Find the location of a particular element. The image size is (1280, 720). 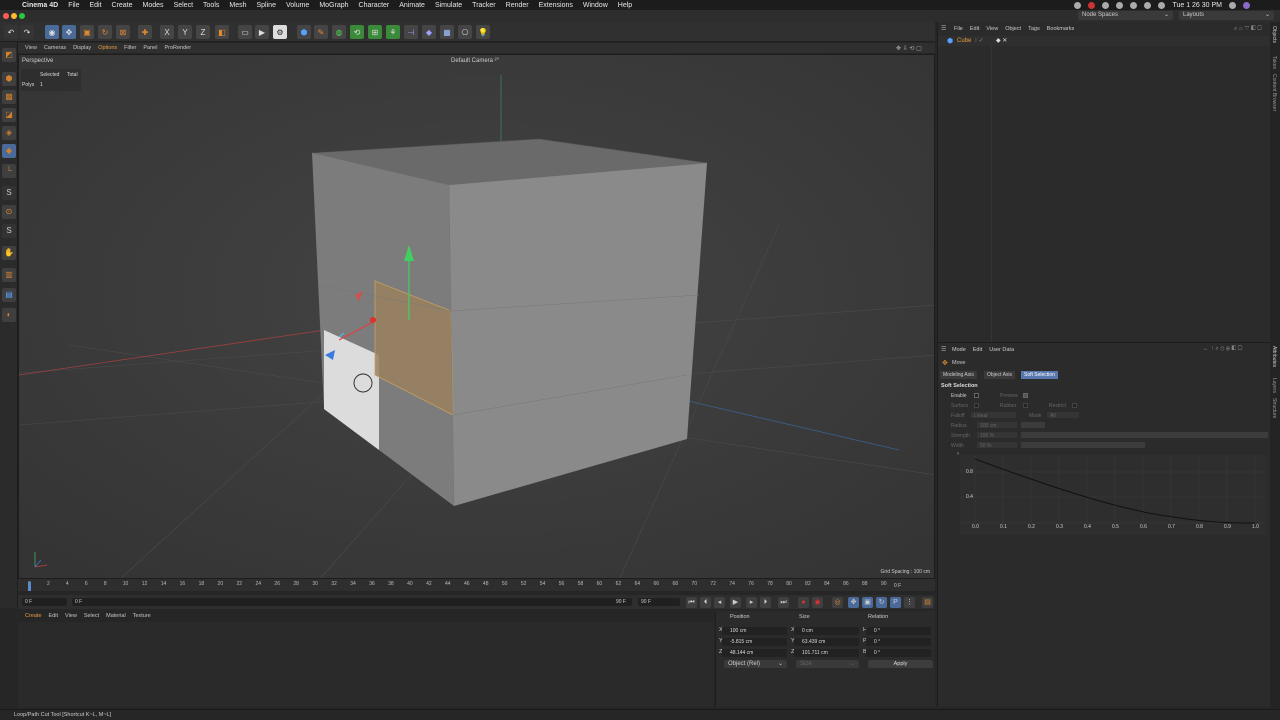

side-tab-structure: Structure is located at coordinates (1274, 408).